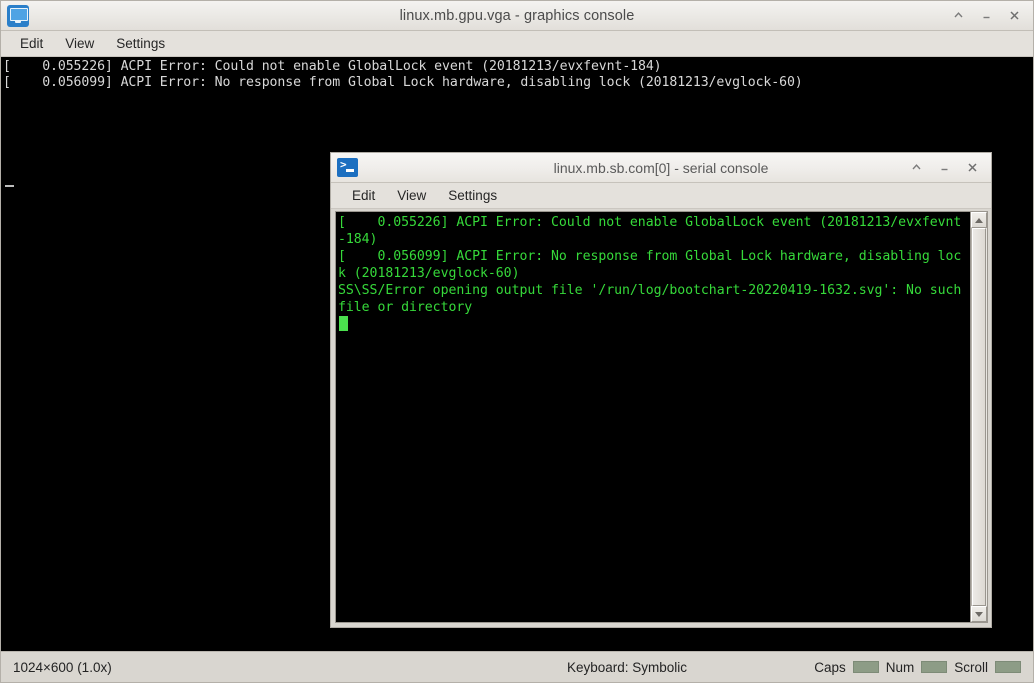  I want to click on num-label: Num, so click(900, 667).